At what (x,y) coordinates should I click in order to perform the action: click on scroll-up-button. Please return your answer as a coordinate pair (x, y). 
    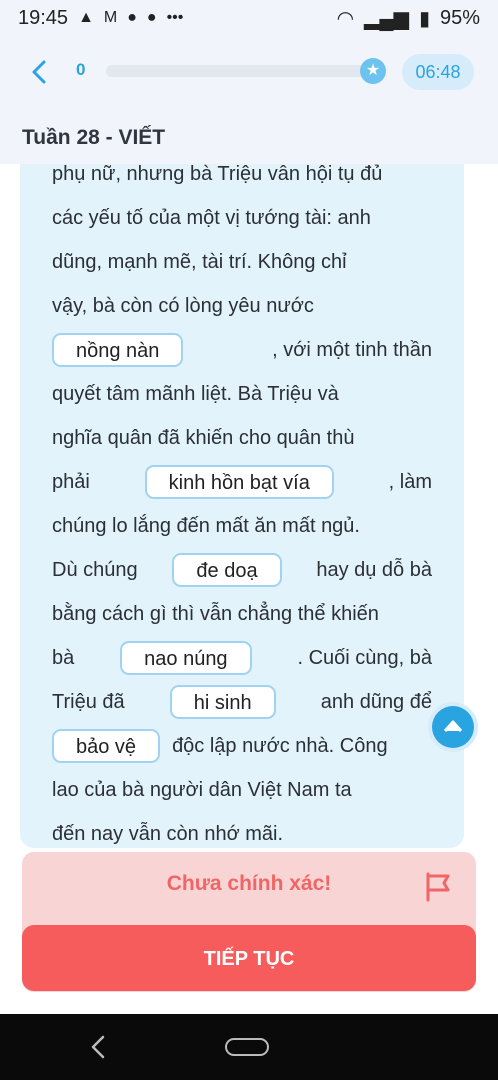
    Looking at the image, I should click on (453, 727).